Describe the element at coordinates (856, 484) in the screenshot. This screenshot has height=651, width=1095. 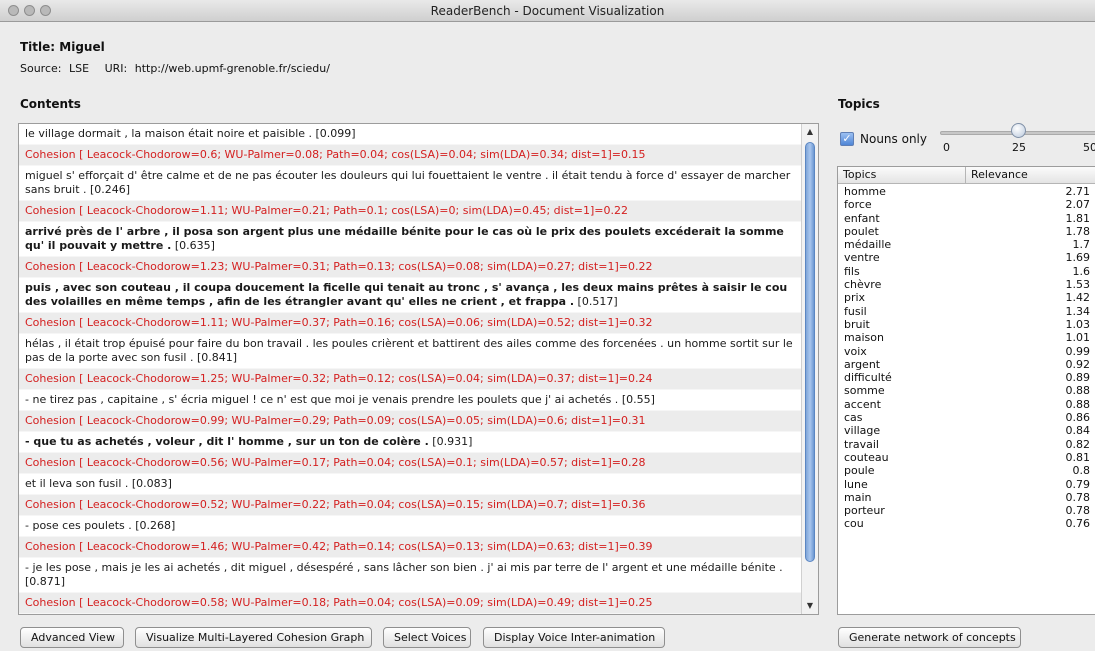
I see `topic-name: lune` at that location.